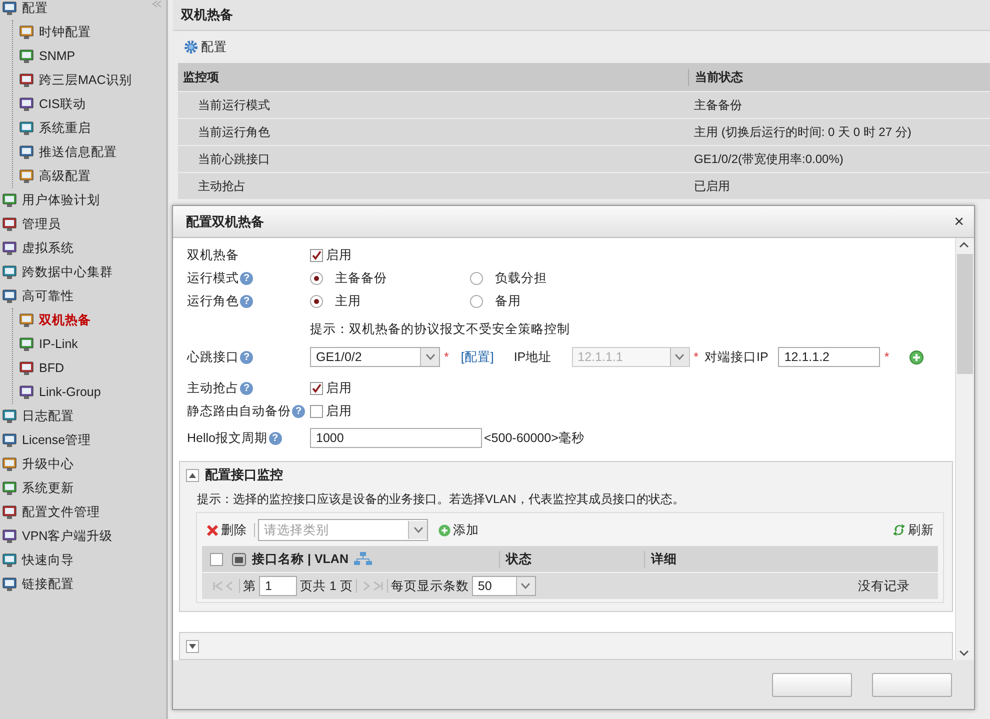 The height and width of the screenshot is (719, 990). I want to click on pager-label: 第, so click(249, 586).